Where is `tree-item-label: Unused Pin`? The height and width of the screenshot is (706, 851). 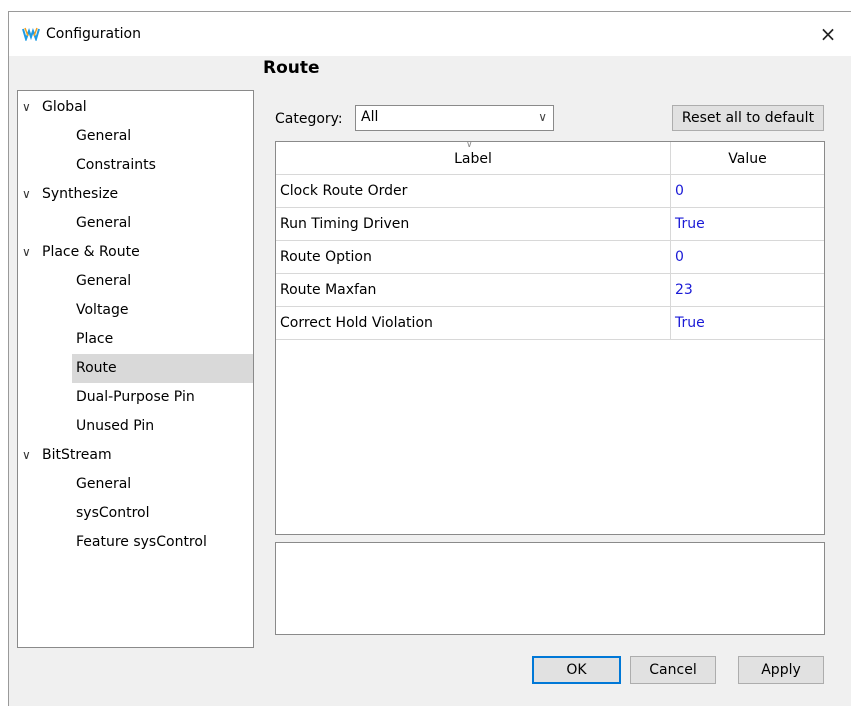 tree-item-label: Unused Pin is located at coordinates (115, 426).